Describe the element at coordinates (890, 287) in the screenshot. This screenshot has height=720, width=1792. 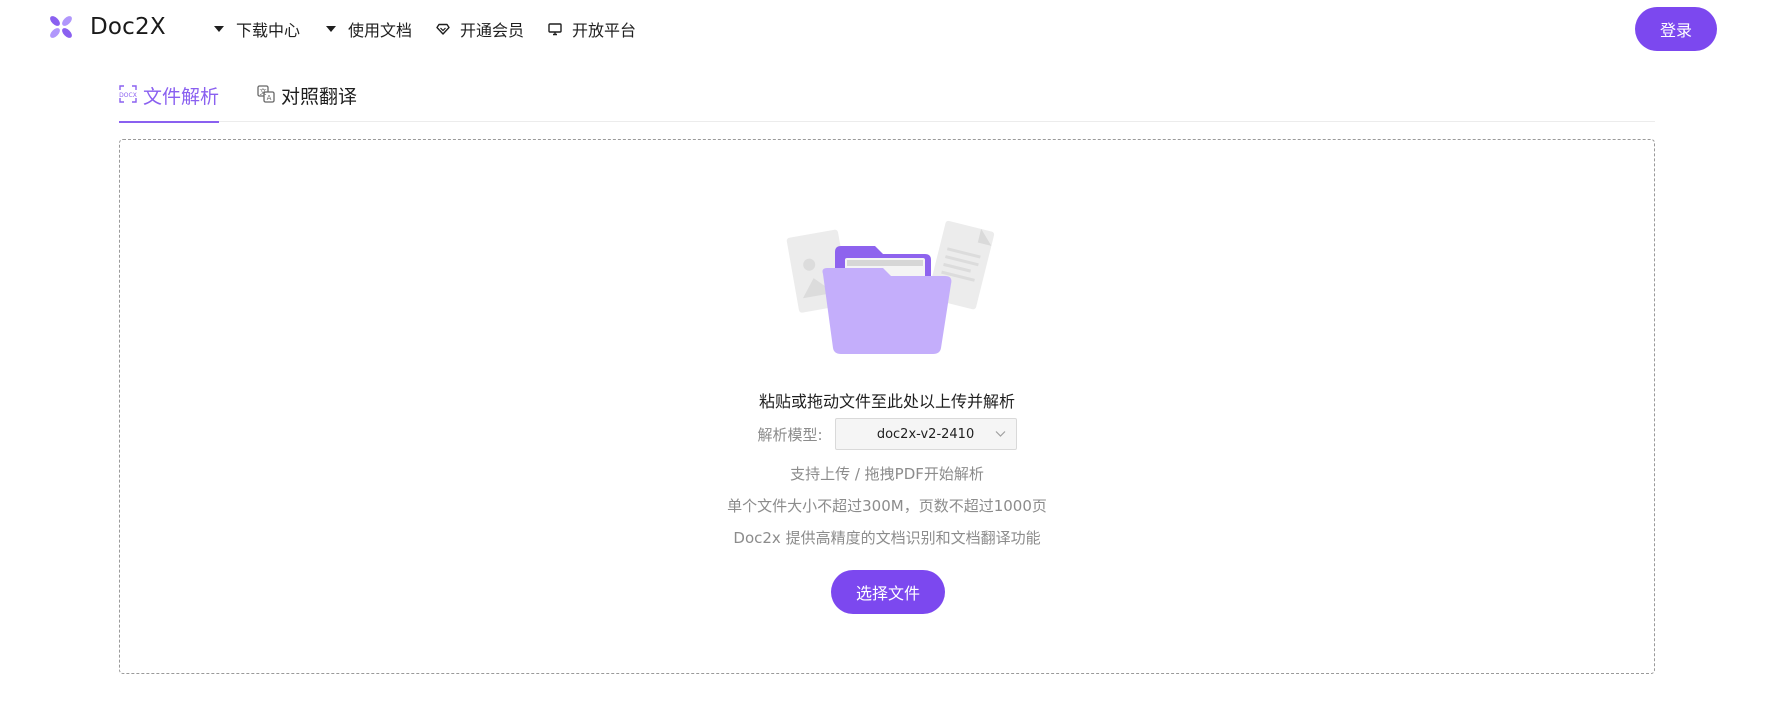
I see `folder-with-documents-icon` at that location.